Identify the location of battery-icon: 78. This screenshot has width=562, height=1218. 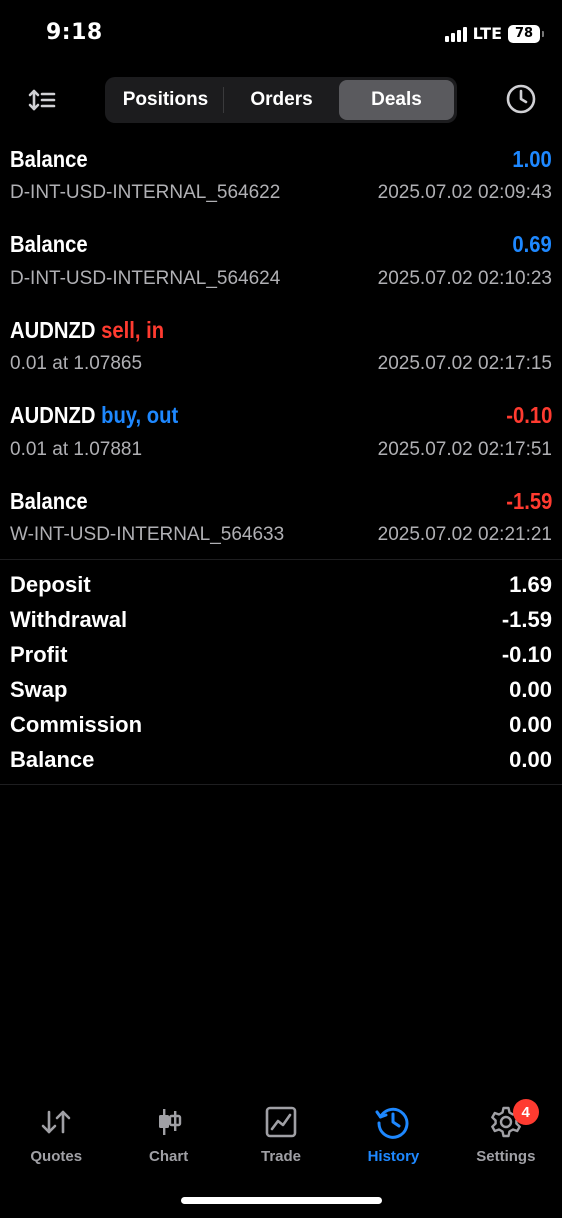
(526, 33).